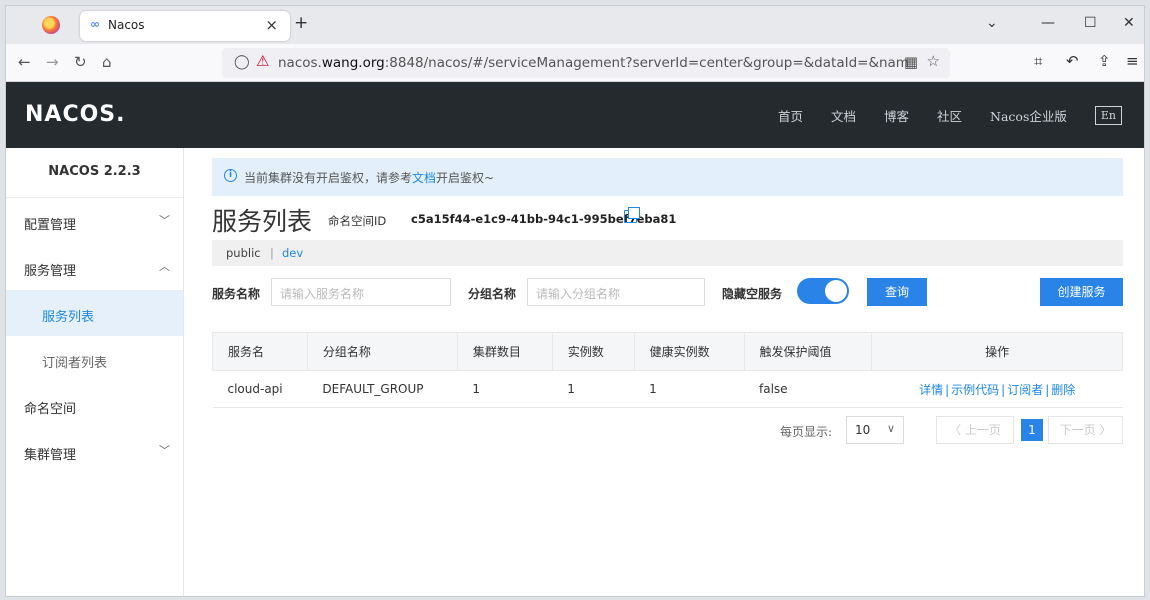 The image size is (1150, 600). I want to click on column-header: 分组名称, so click(382, 351).